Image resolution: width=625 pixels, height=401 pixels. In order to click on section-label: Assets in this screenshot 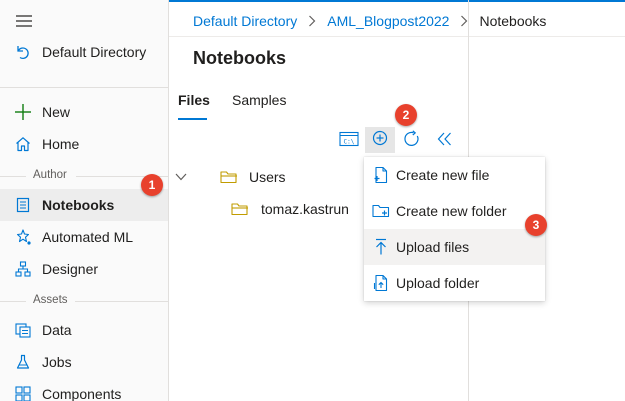, I will do `click(50, 300)`.